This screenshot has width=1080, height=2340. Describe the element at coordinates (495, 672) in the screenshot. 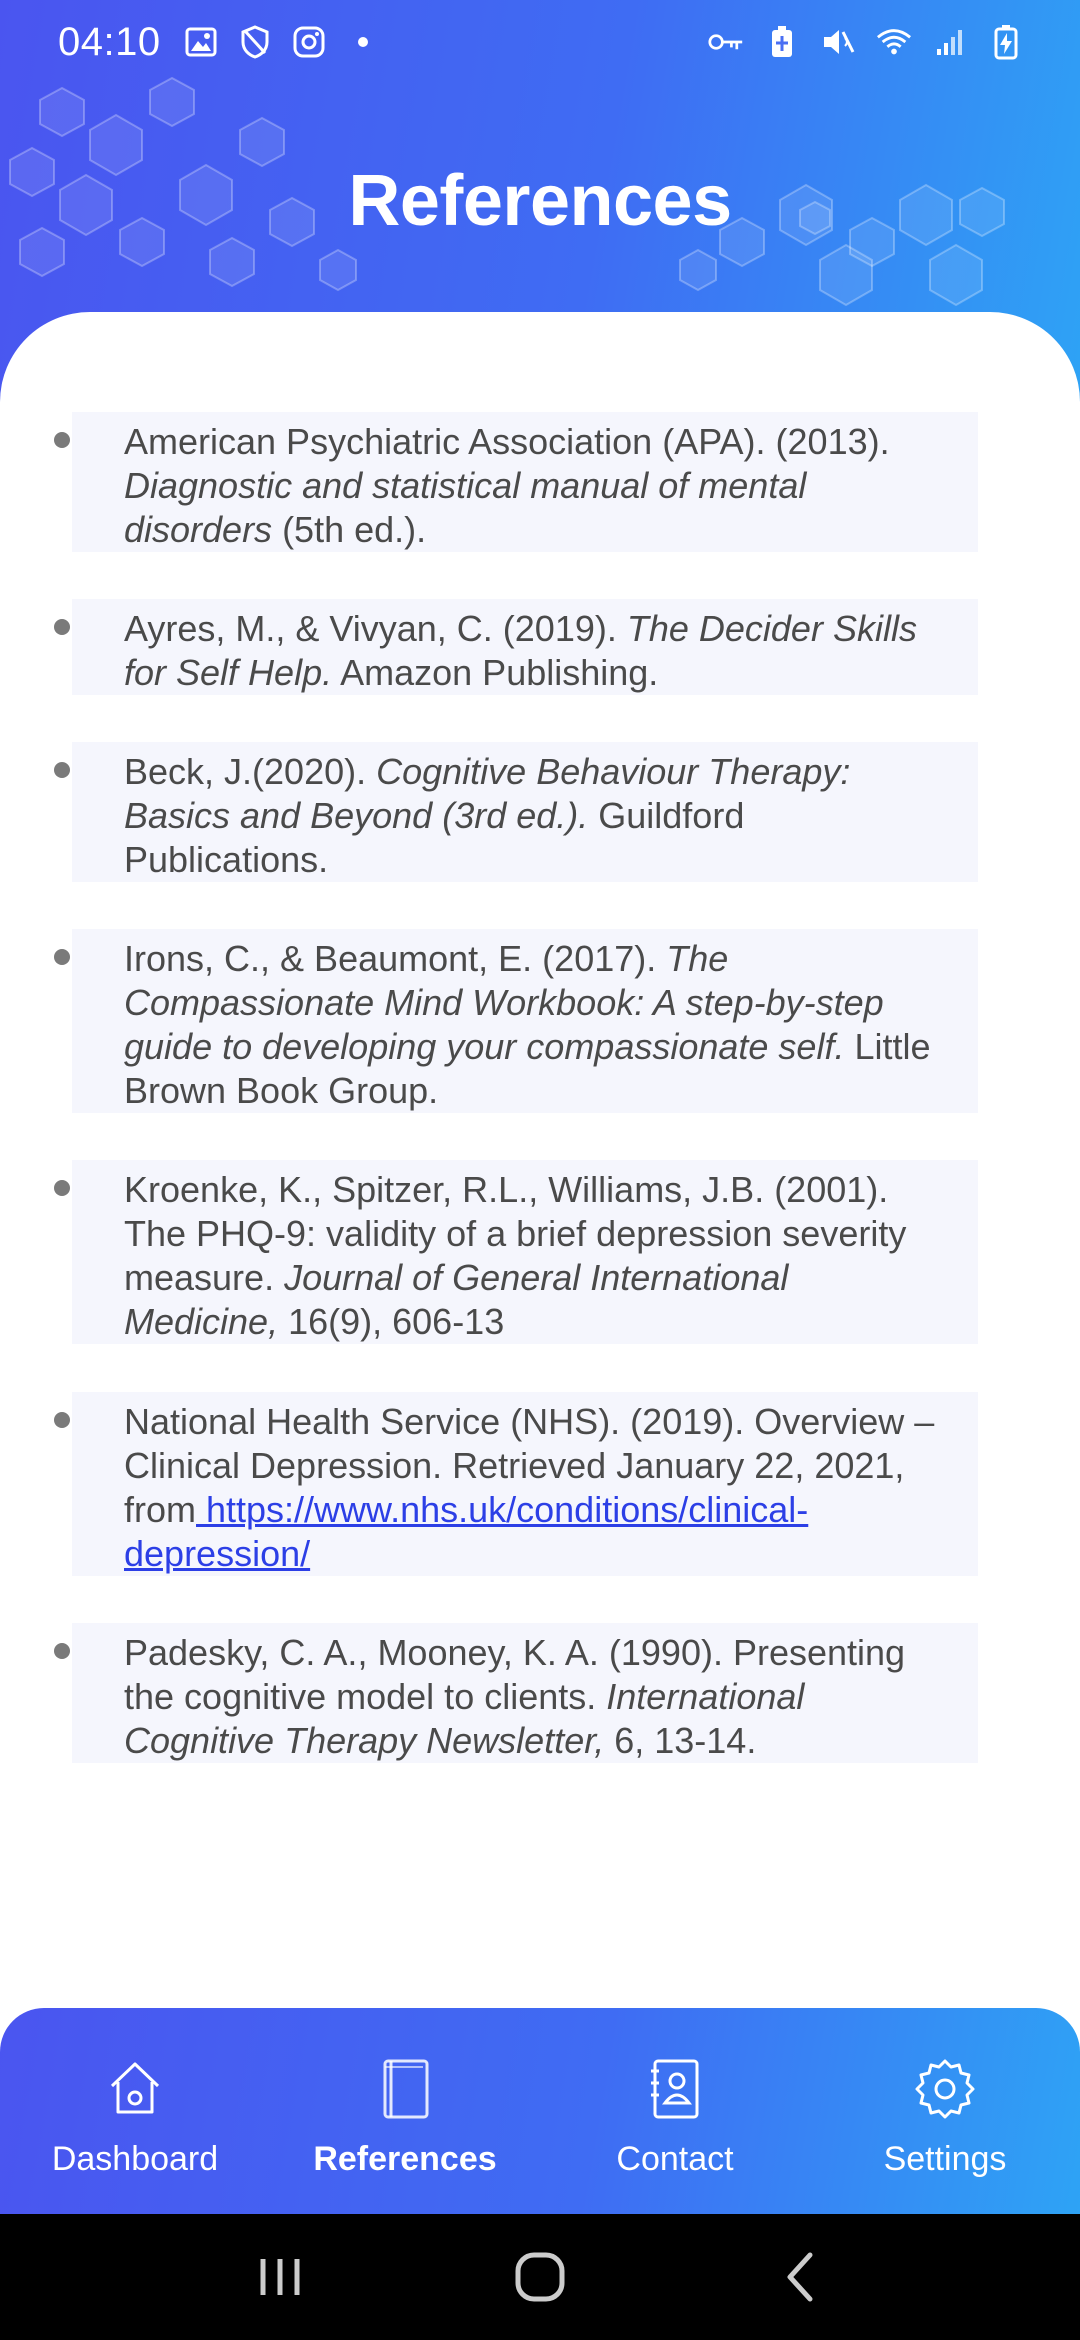

I see `reference-text-part: Amazon Publishing.` at that location.